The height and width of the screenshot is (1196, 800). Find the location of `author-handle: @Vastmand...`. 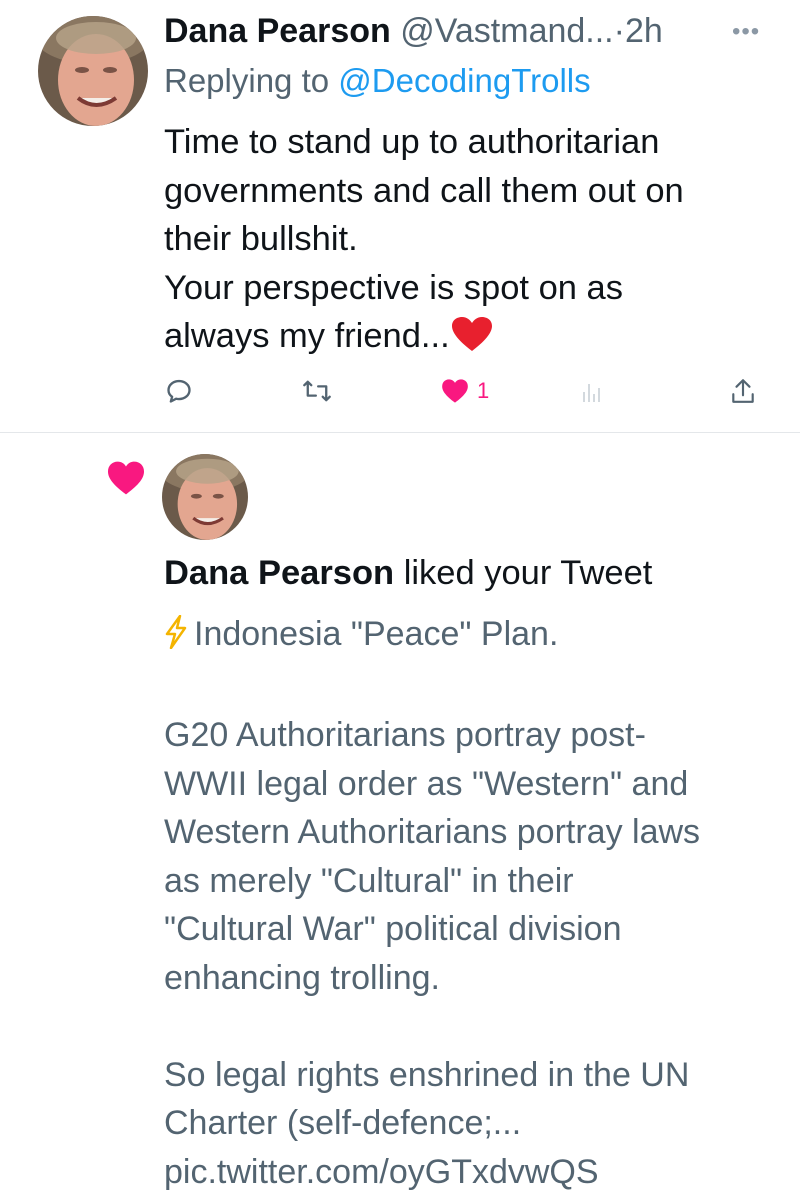

author-handle: @Vastmand... is located at coordinates (506, 31).